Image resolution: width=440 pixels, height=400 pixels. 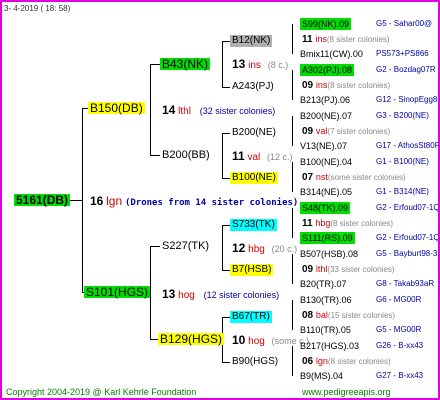 I want to click on drone-count: 09, so click(x=308, y=269).